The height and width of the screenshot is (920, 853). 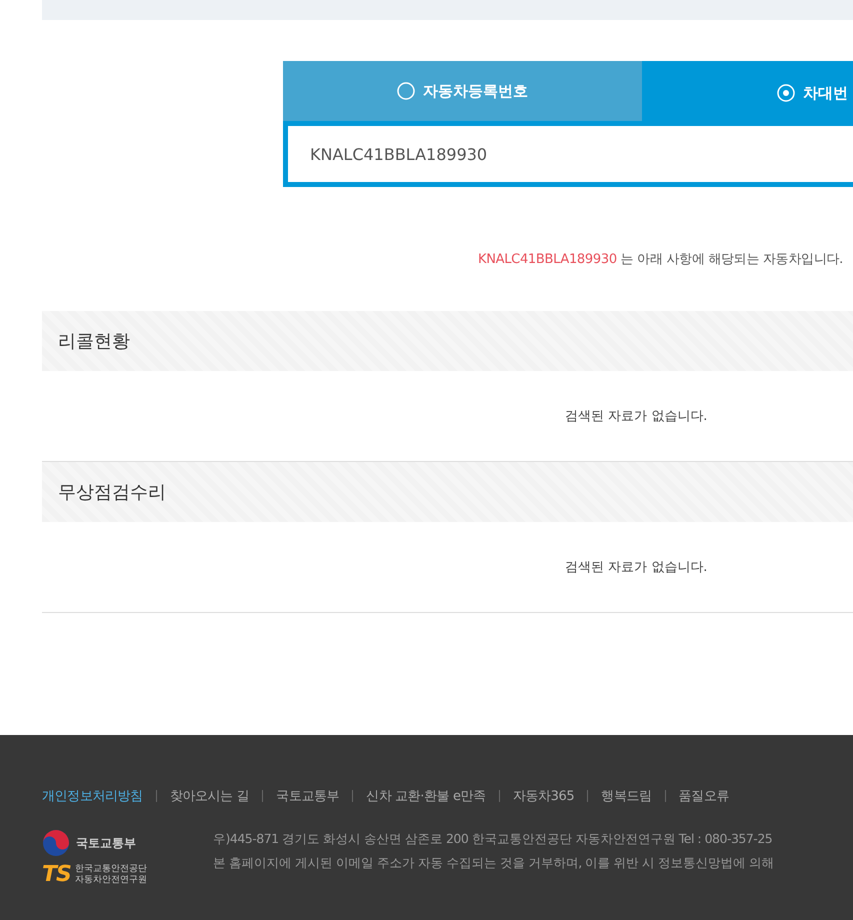 What do you see at coordinates (568, 154) in the screenshot?
I see `search-input-field: KNALC41BBLA189930` at bounding box center [568, 154].